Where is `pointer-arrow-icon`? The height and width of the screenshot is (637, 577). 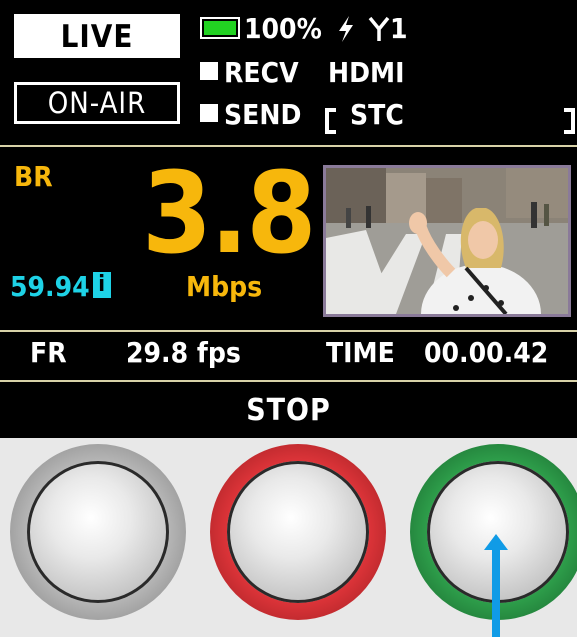
pointer-arrow-icon is located at coordinates (496, 585).